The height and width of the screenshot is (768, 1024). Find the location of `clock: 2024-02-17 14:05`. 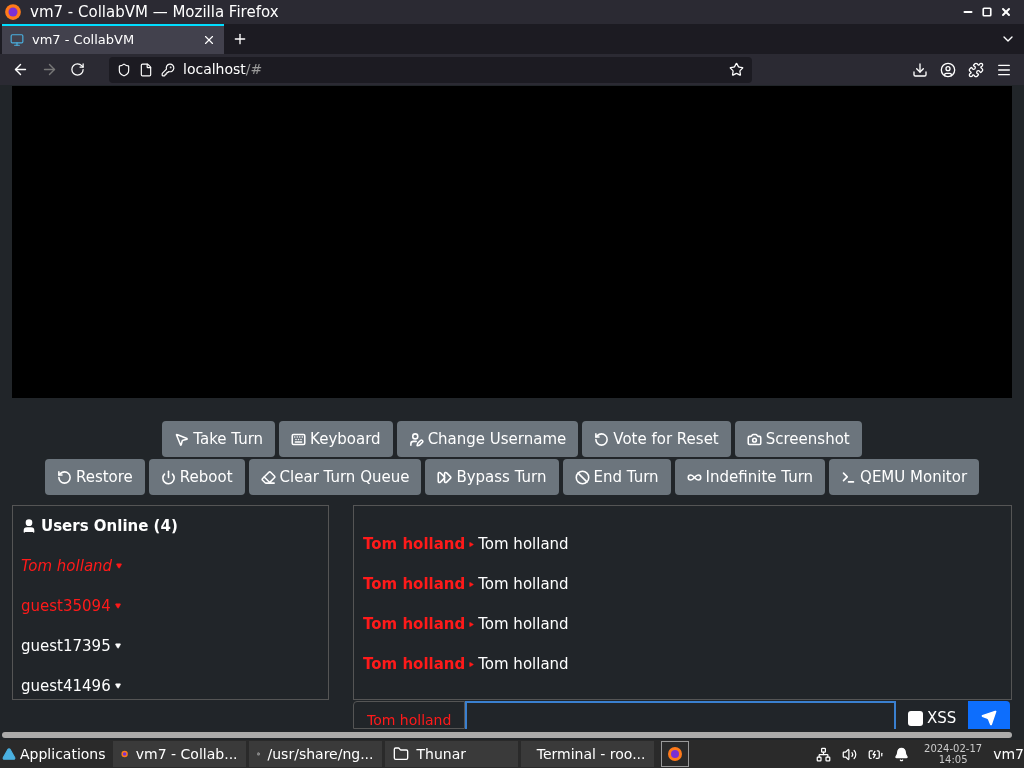

clock: 2024-02-17 14:05 is located at coordinates (953, 754).